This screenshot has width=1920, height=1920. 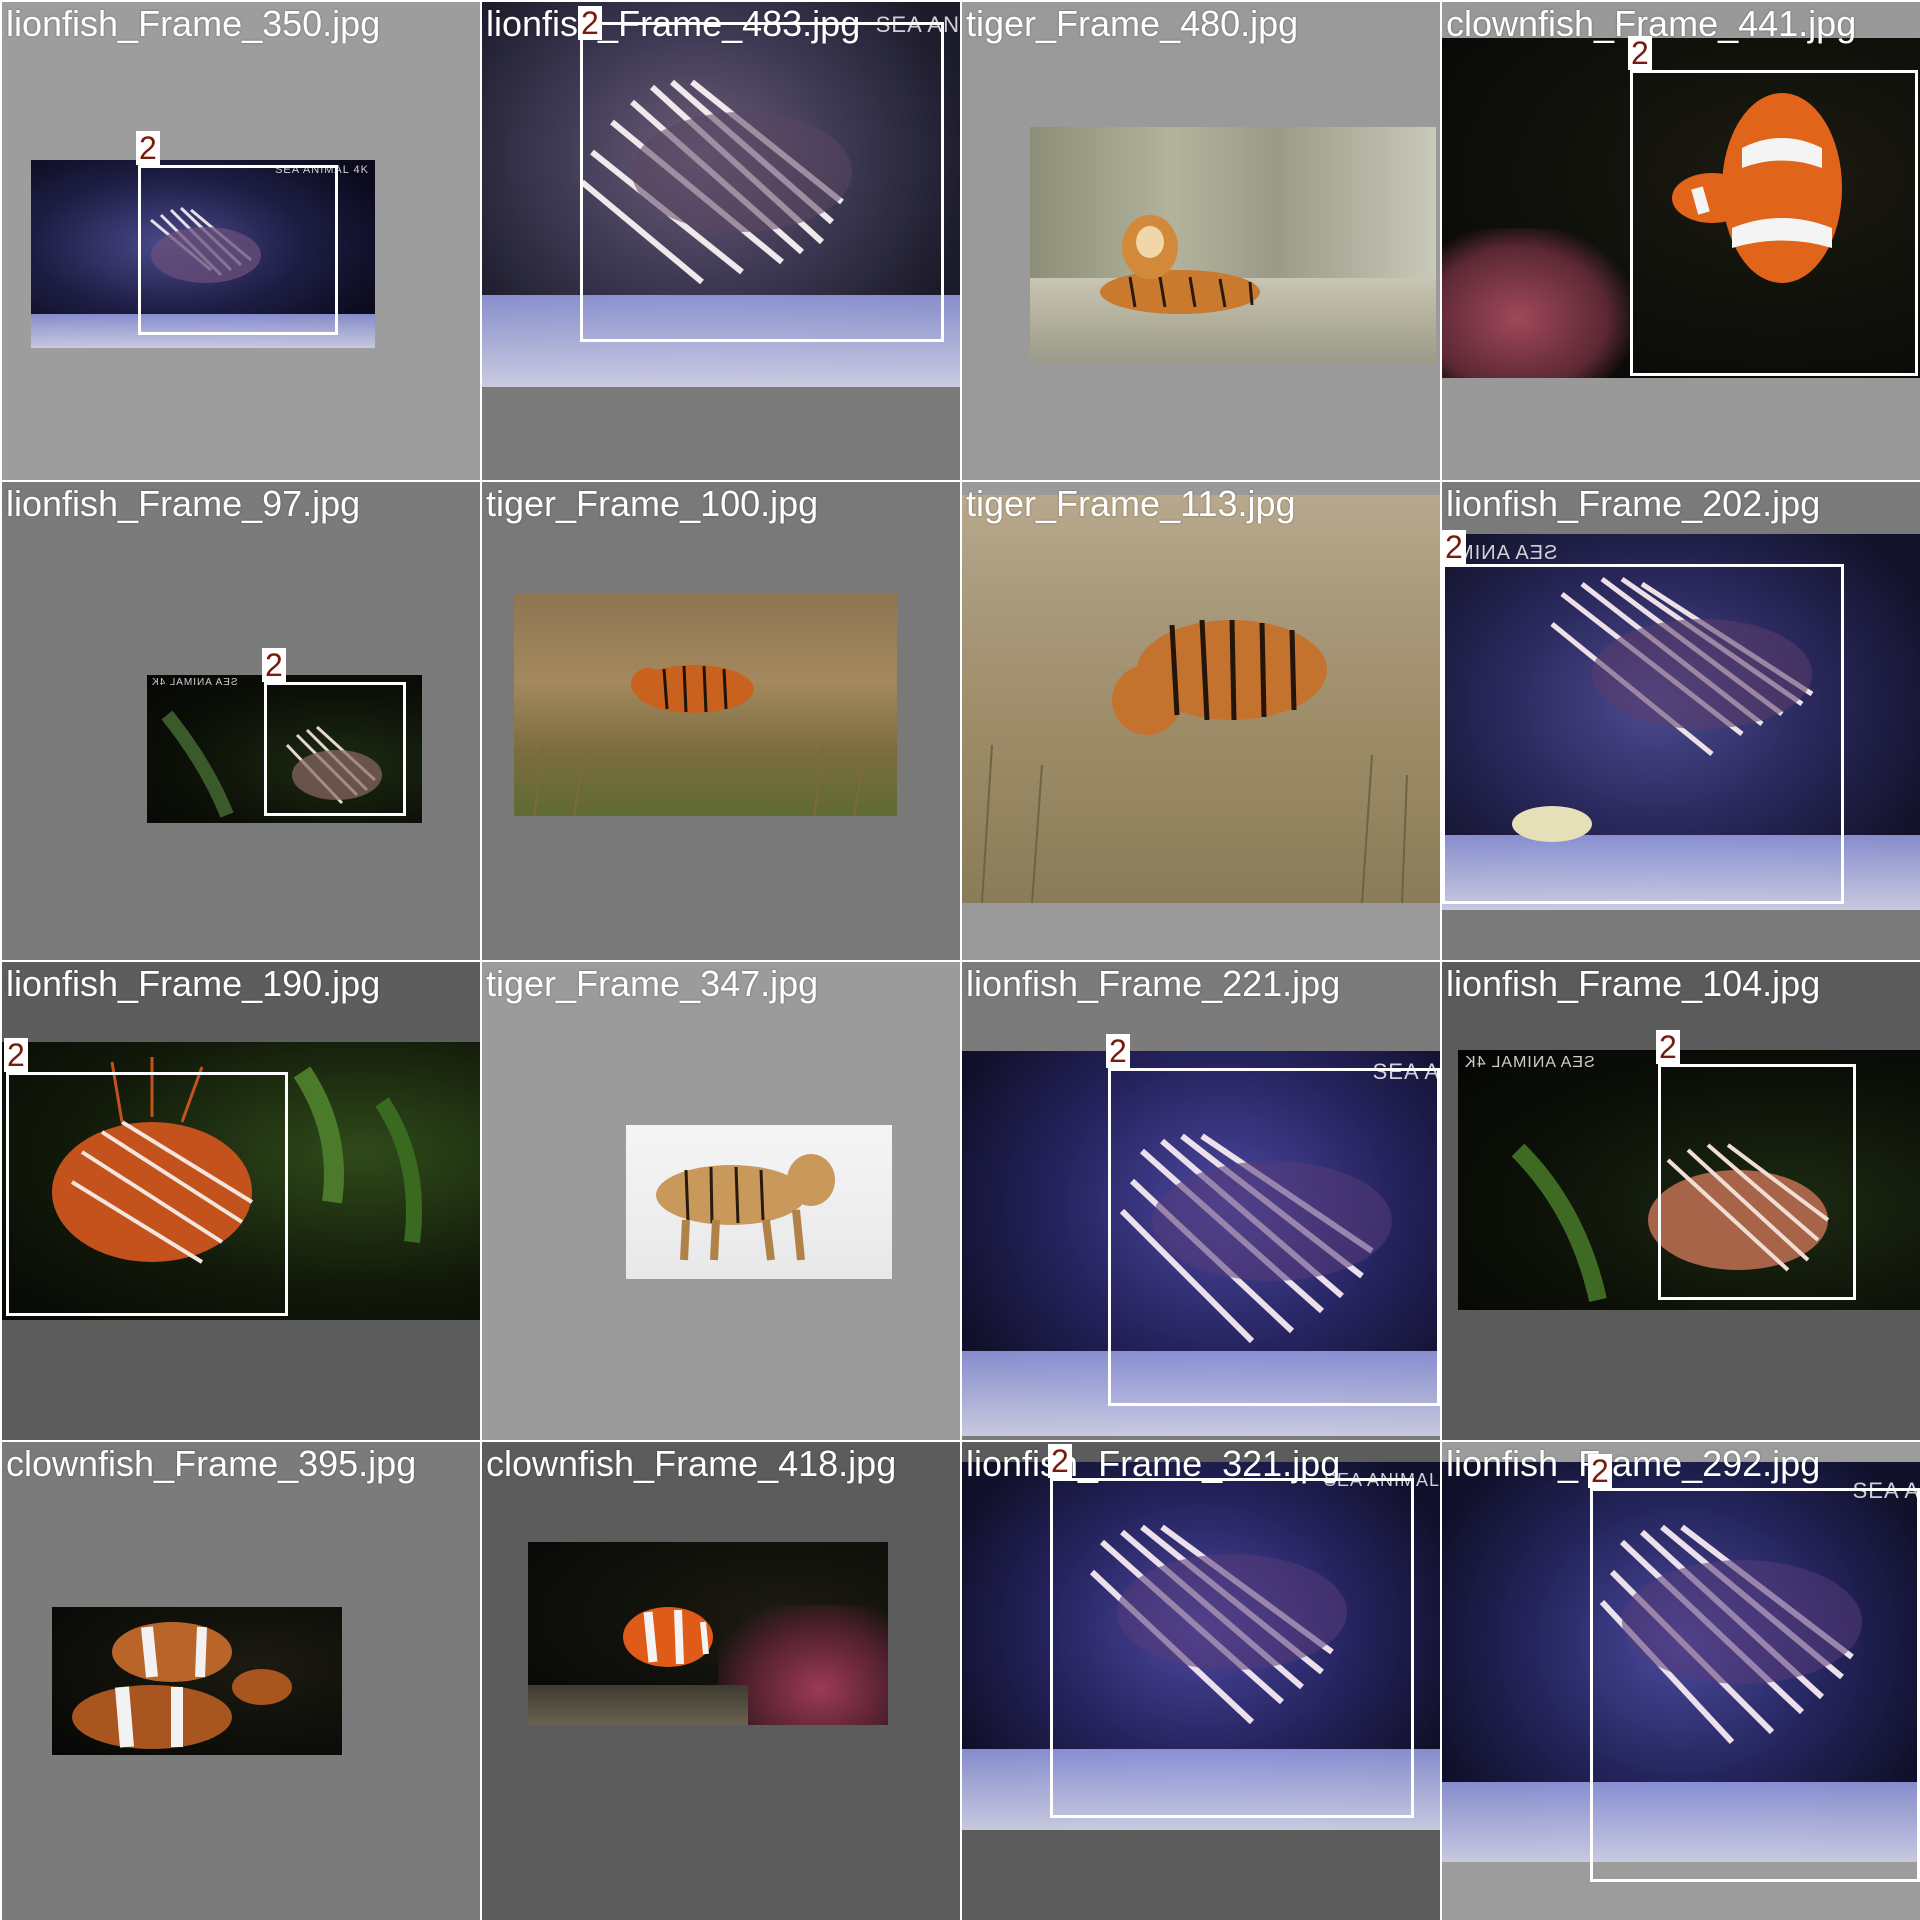 I want to click on mosaic-tile: SEA ANIMAL lionfish_Frame_321.jpg 2, so click(x=1201, y=1681).